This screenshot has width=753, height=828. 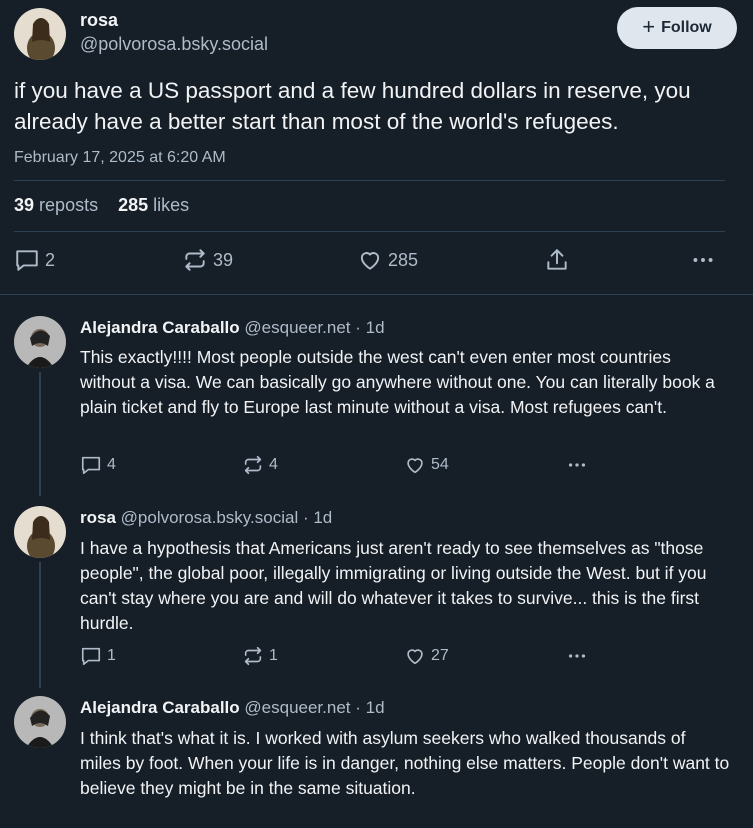 I want to click on share-icon, so click(x=557, y=259).